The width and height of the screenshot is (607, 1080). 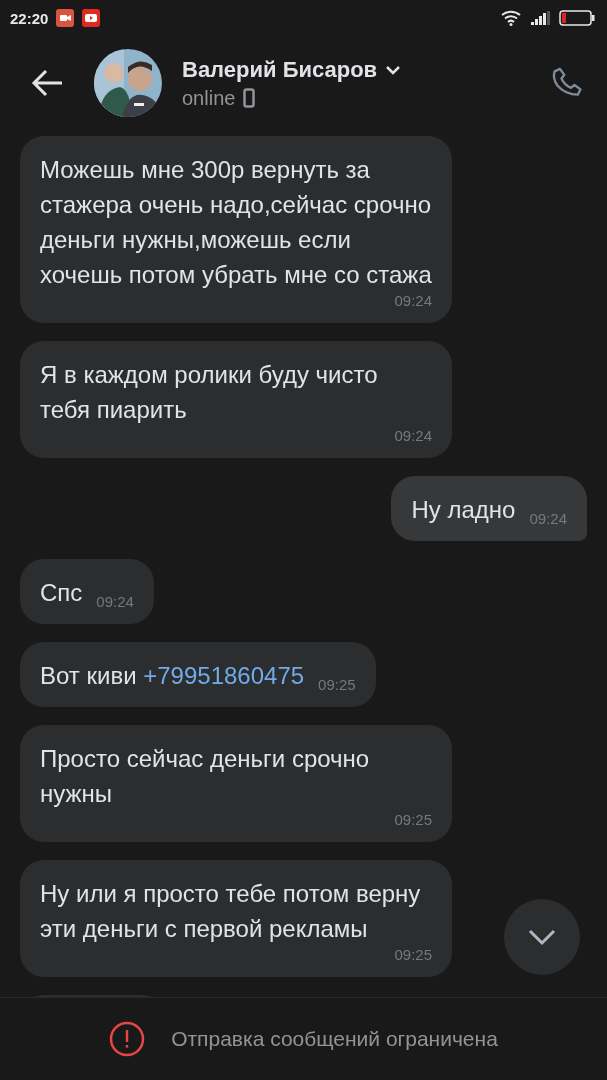 What do you see at coordinates (249, 98) in the screenshot?
I see `phone-device-icon` at bounding box center [249, 98].